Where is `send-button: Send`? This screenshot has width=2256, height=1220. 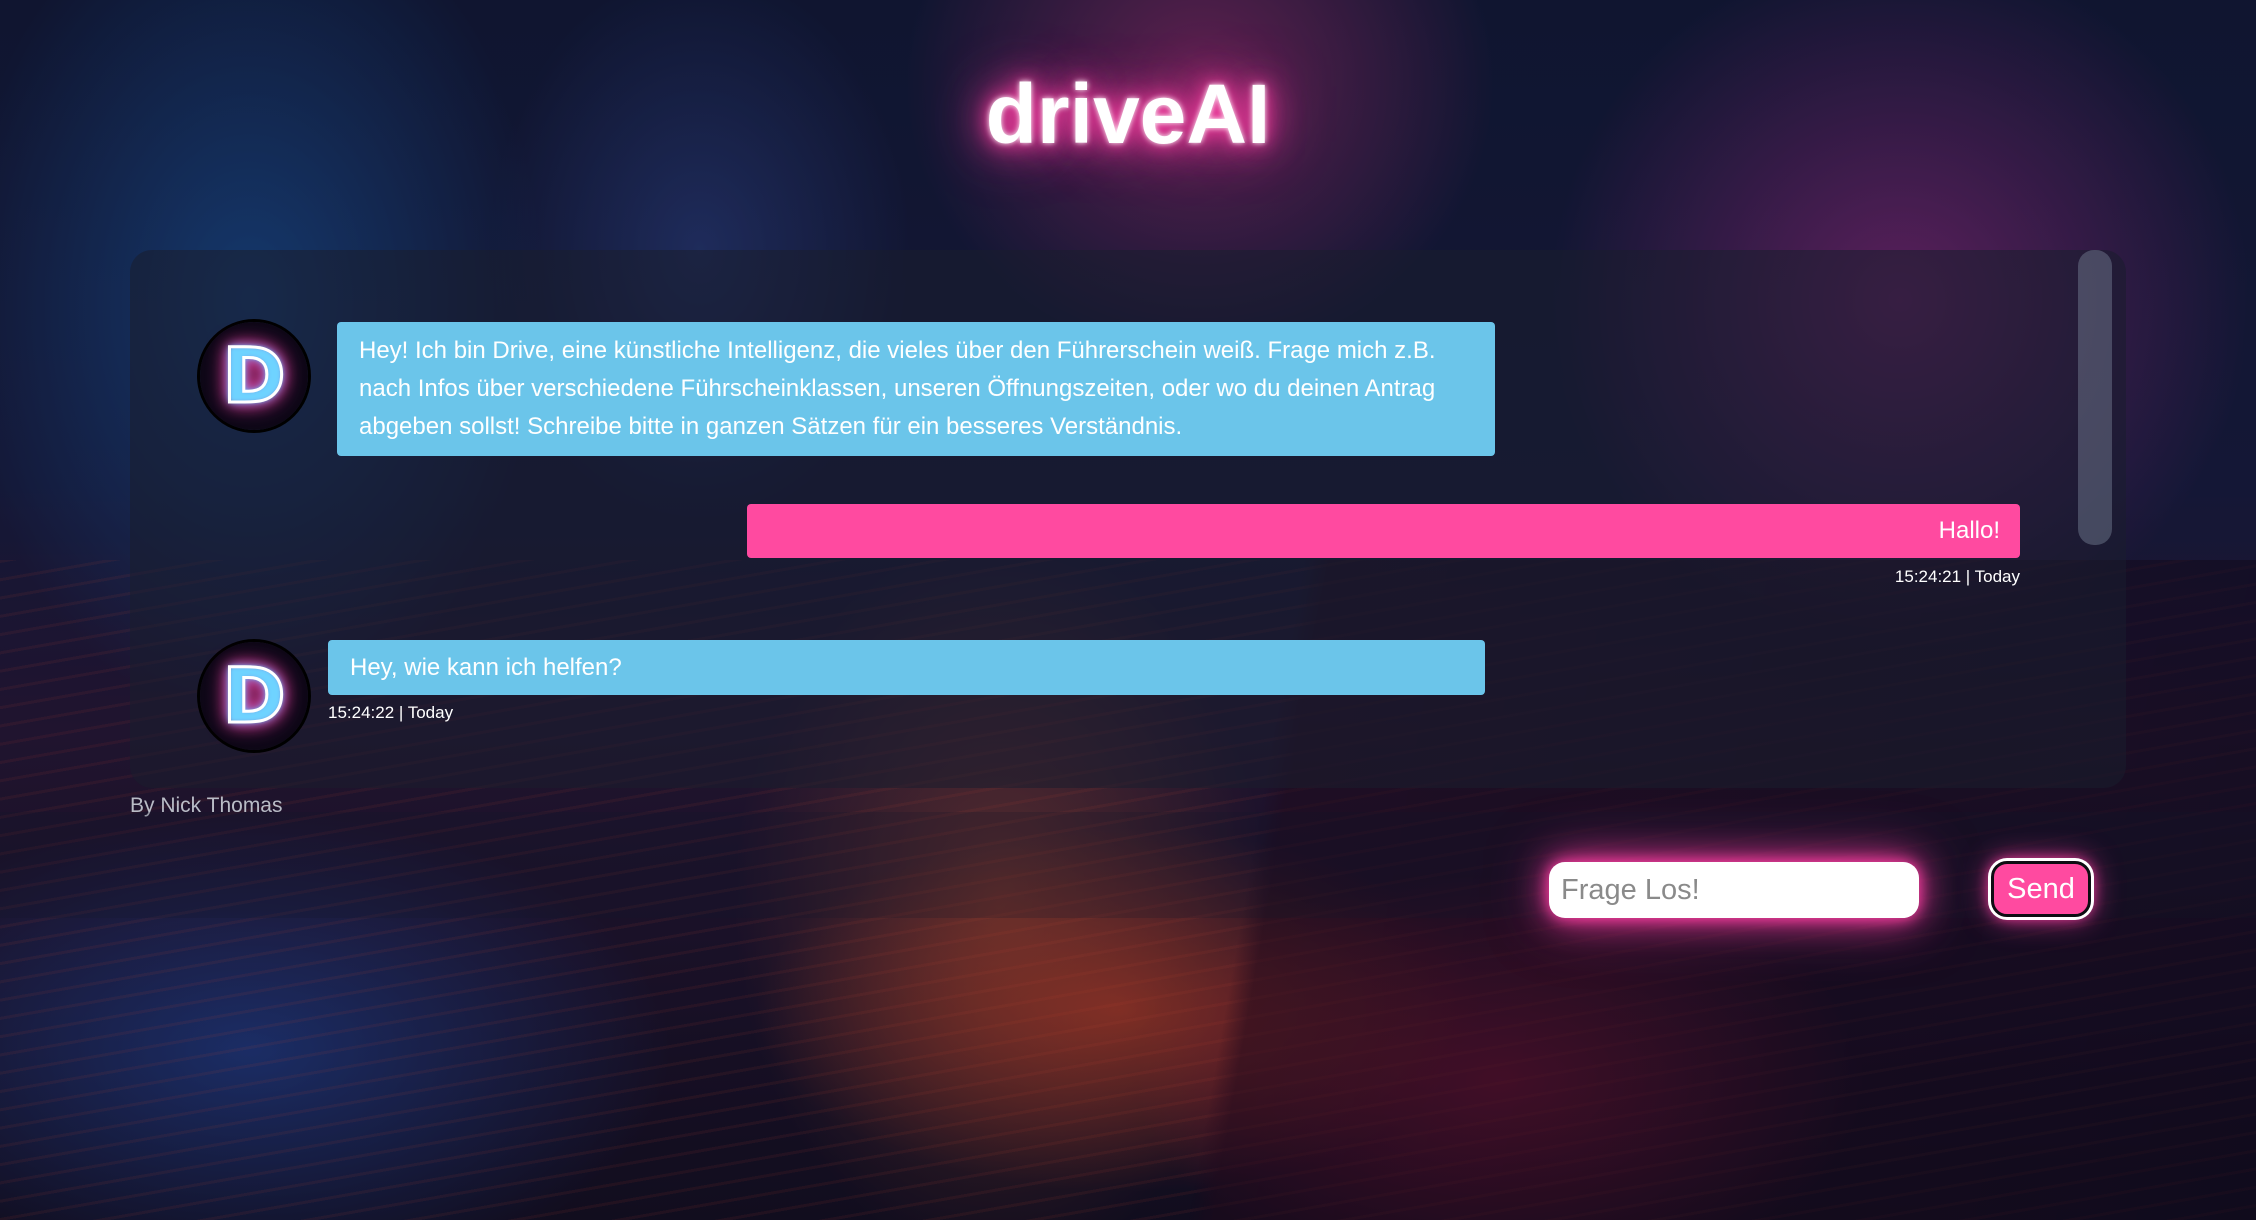
send-button: Send is located at coordinates (2041, 889).